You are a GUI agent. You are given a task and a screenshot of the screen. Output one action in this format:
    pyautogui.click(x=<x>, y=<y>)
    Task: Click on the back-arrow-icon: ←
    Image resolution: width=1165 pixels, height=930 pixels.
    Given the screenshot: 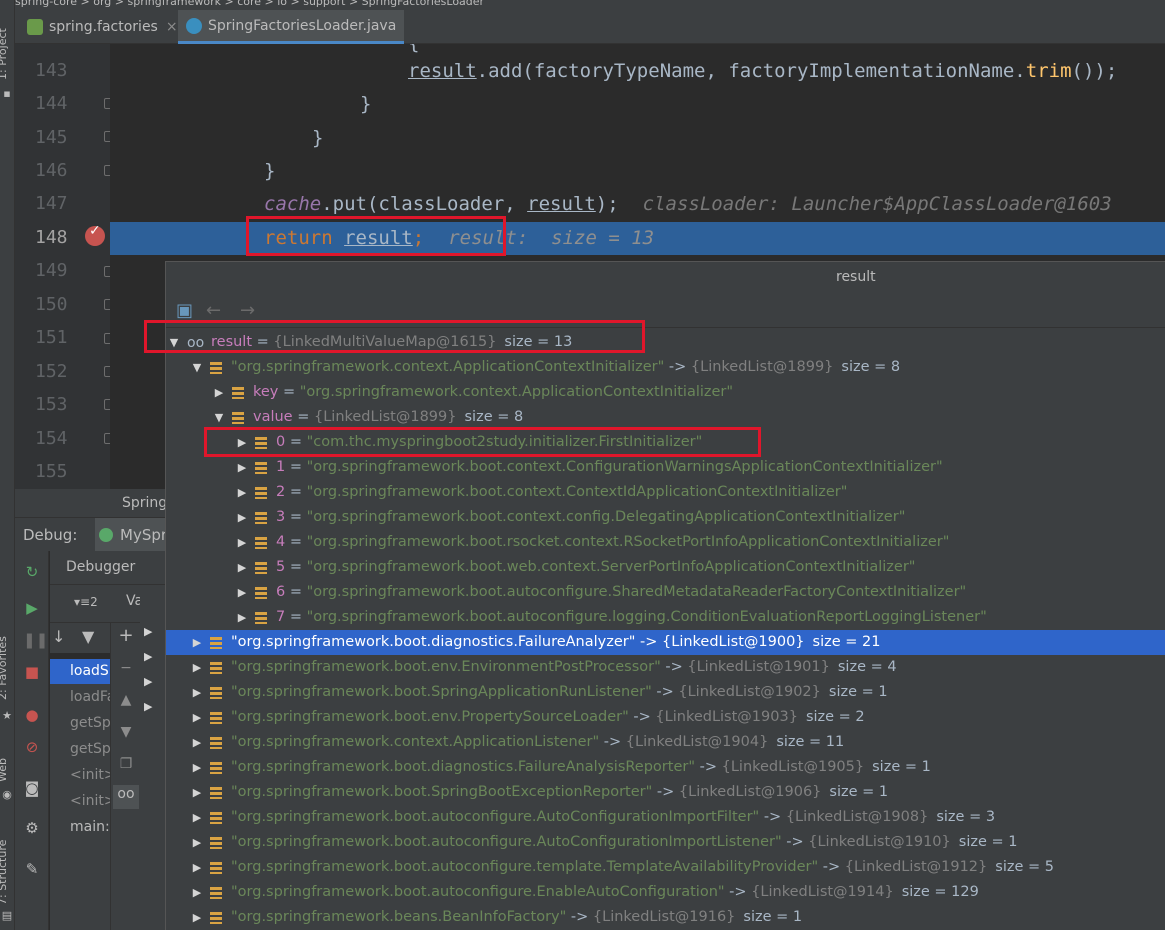 What is the action you would take?
    pyautogui.click(x=213, y=310)
    